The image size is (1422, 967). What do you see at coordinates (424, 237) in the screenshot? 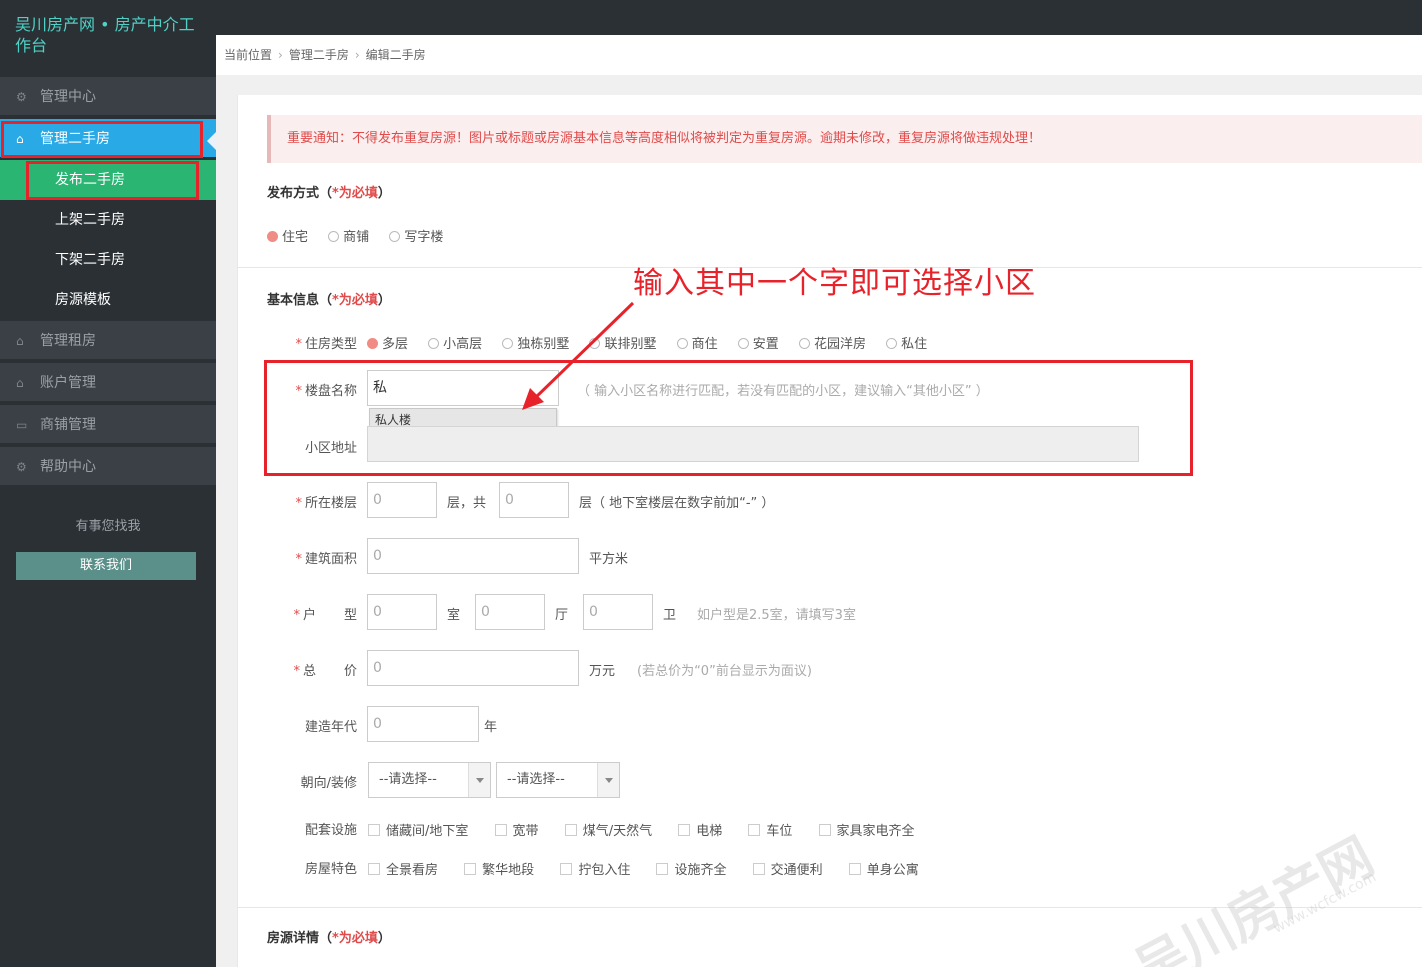
I see `radio-label: 写字楼` at bounding box center [424, 237].